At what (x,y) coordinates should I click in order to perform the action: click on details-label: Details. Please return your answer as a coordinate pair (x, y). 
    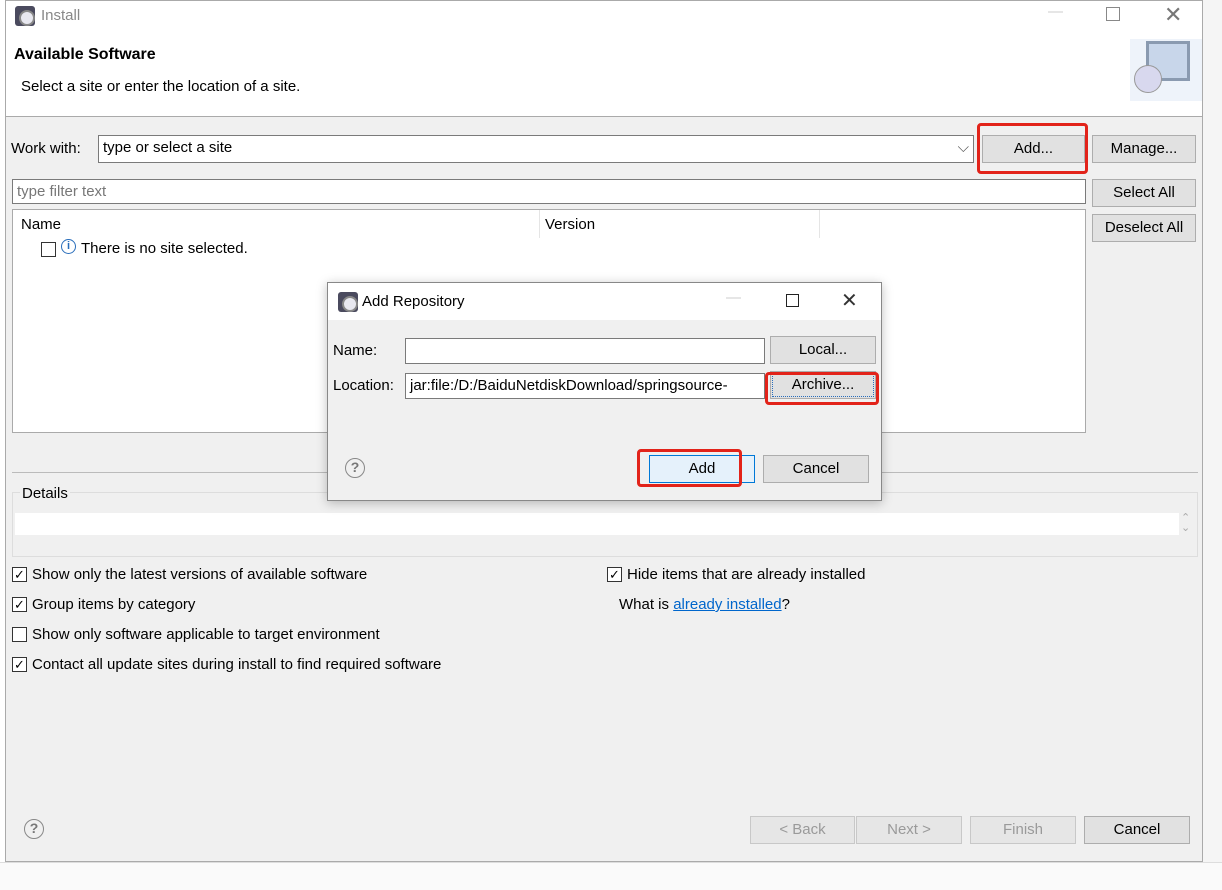
    Looking at the image, I should click on (45, 493).